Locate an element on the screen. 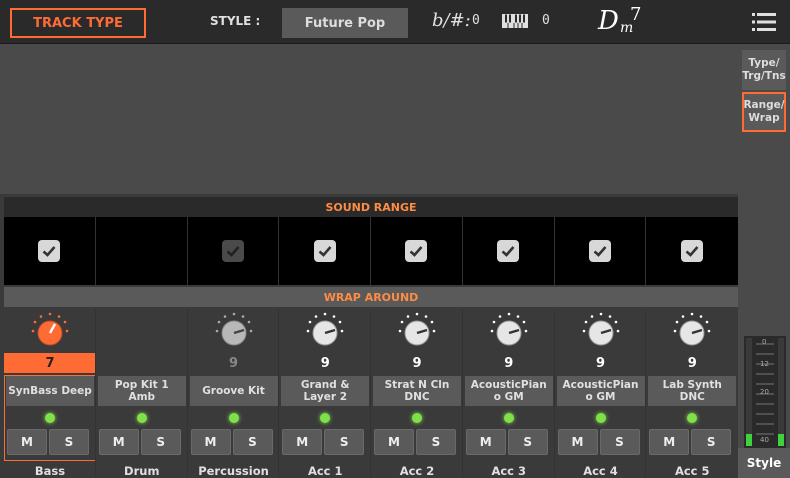  track-label: Acc 5 is located at coordinates (692, 471).